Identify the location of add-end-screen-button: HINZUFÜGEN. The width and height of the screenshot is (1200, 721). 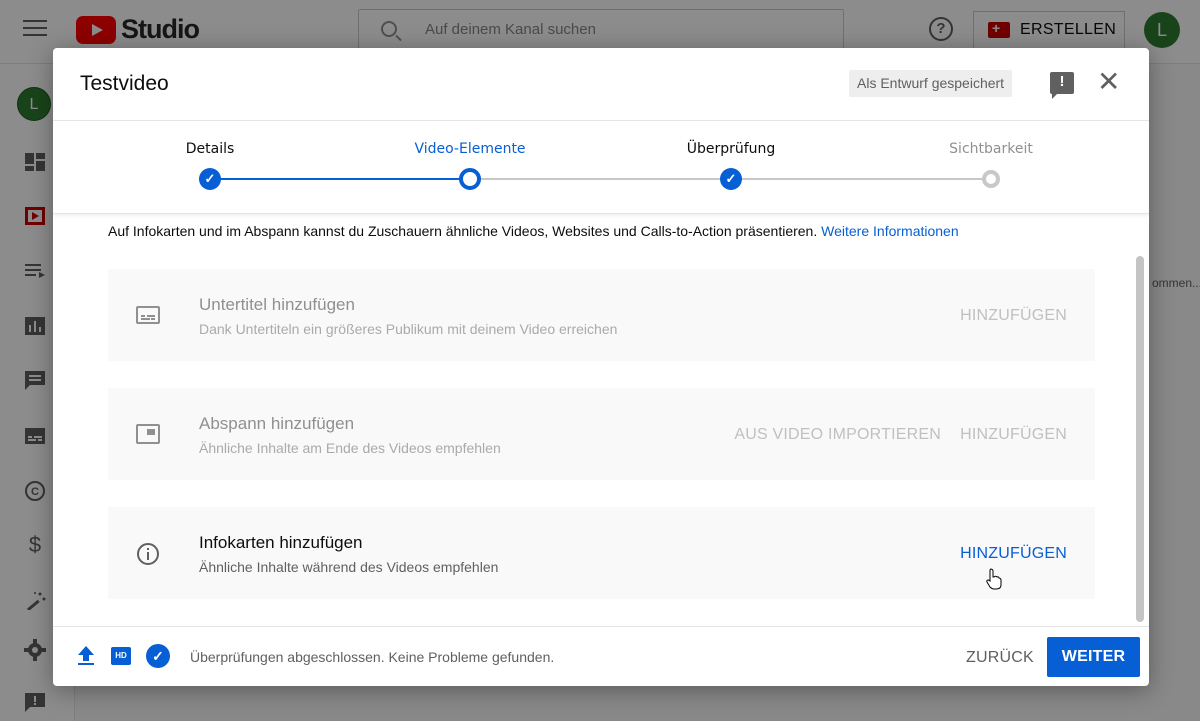
(1013, 435).